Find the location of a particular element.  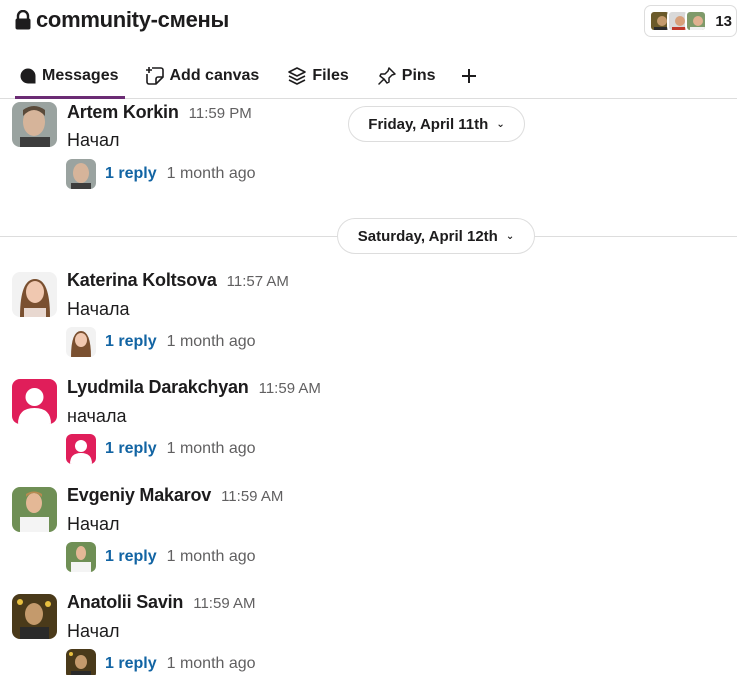

tab-label: Files is located at coordinates (330, 75).